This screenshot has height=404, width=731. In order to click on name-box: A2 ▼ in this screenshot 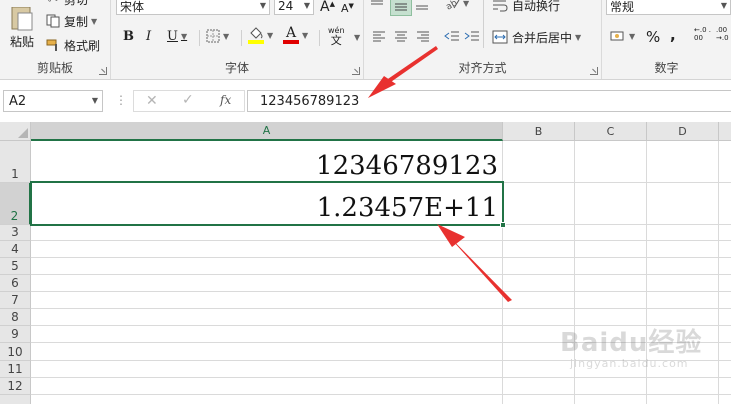, I will do `click(53, 101)`.